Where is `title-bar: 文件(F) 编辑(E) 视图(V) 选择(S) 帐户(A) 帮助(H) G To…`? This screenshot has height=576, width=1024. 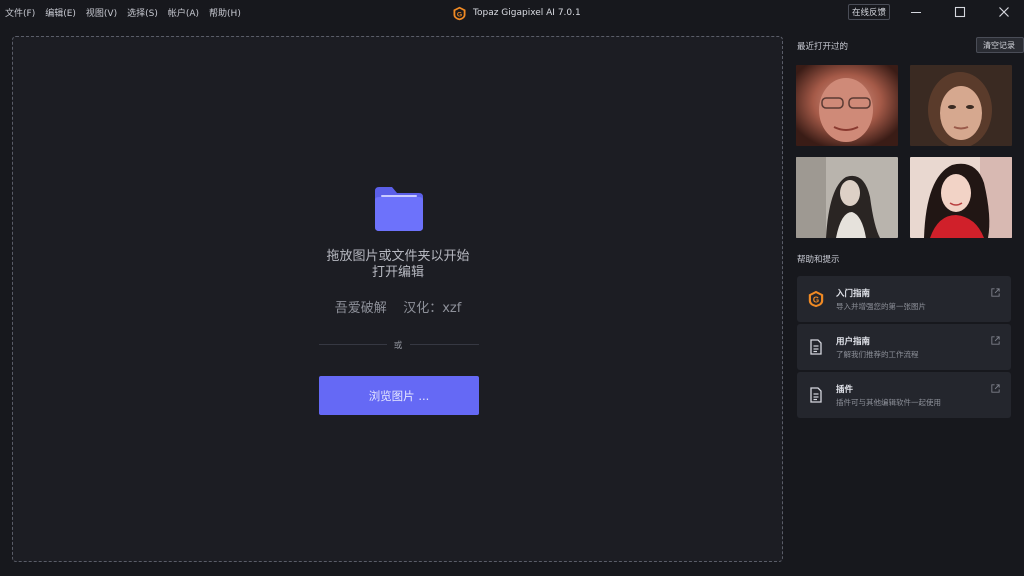
title-bar: 文件(F) 编辑(E) 视图(V) 选择(S) 帐户(A) 帮助(H) G To… is located at coordinates (512, 13).